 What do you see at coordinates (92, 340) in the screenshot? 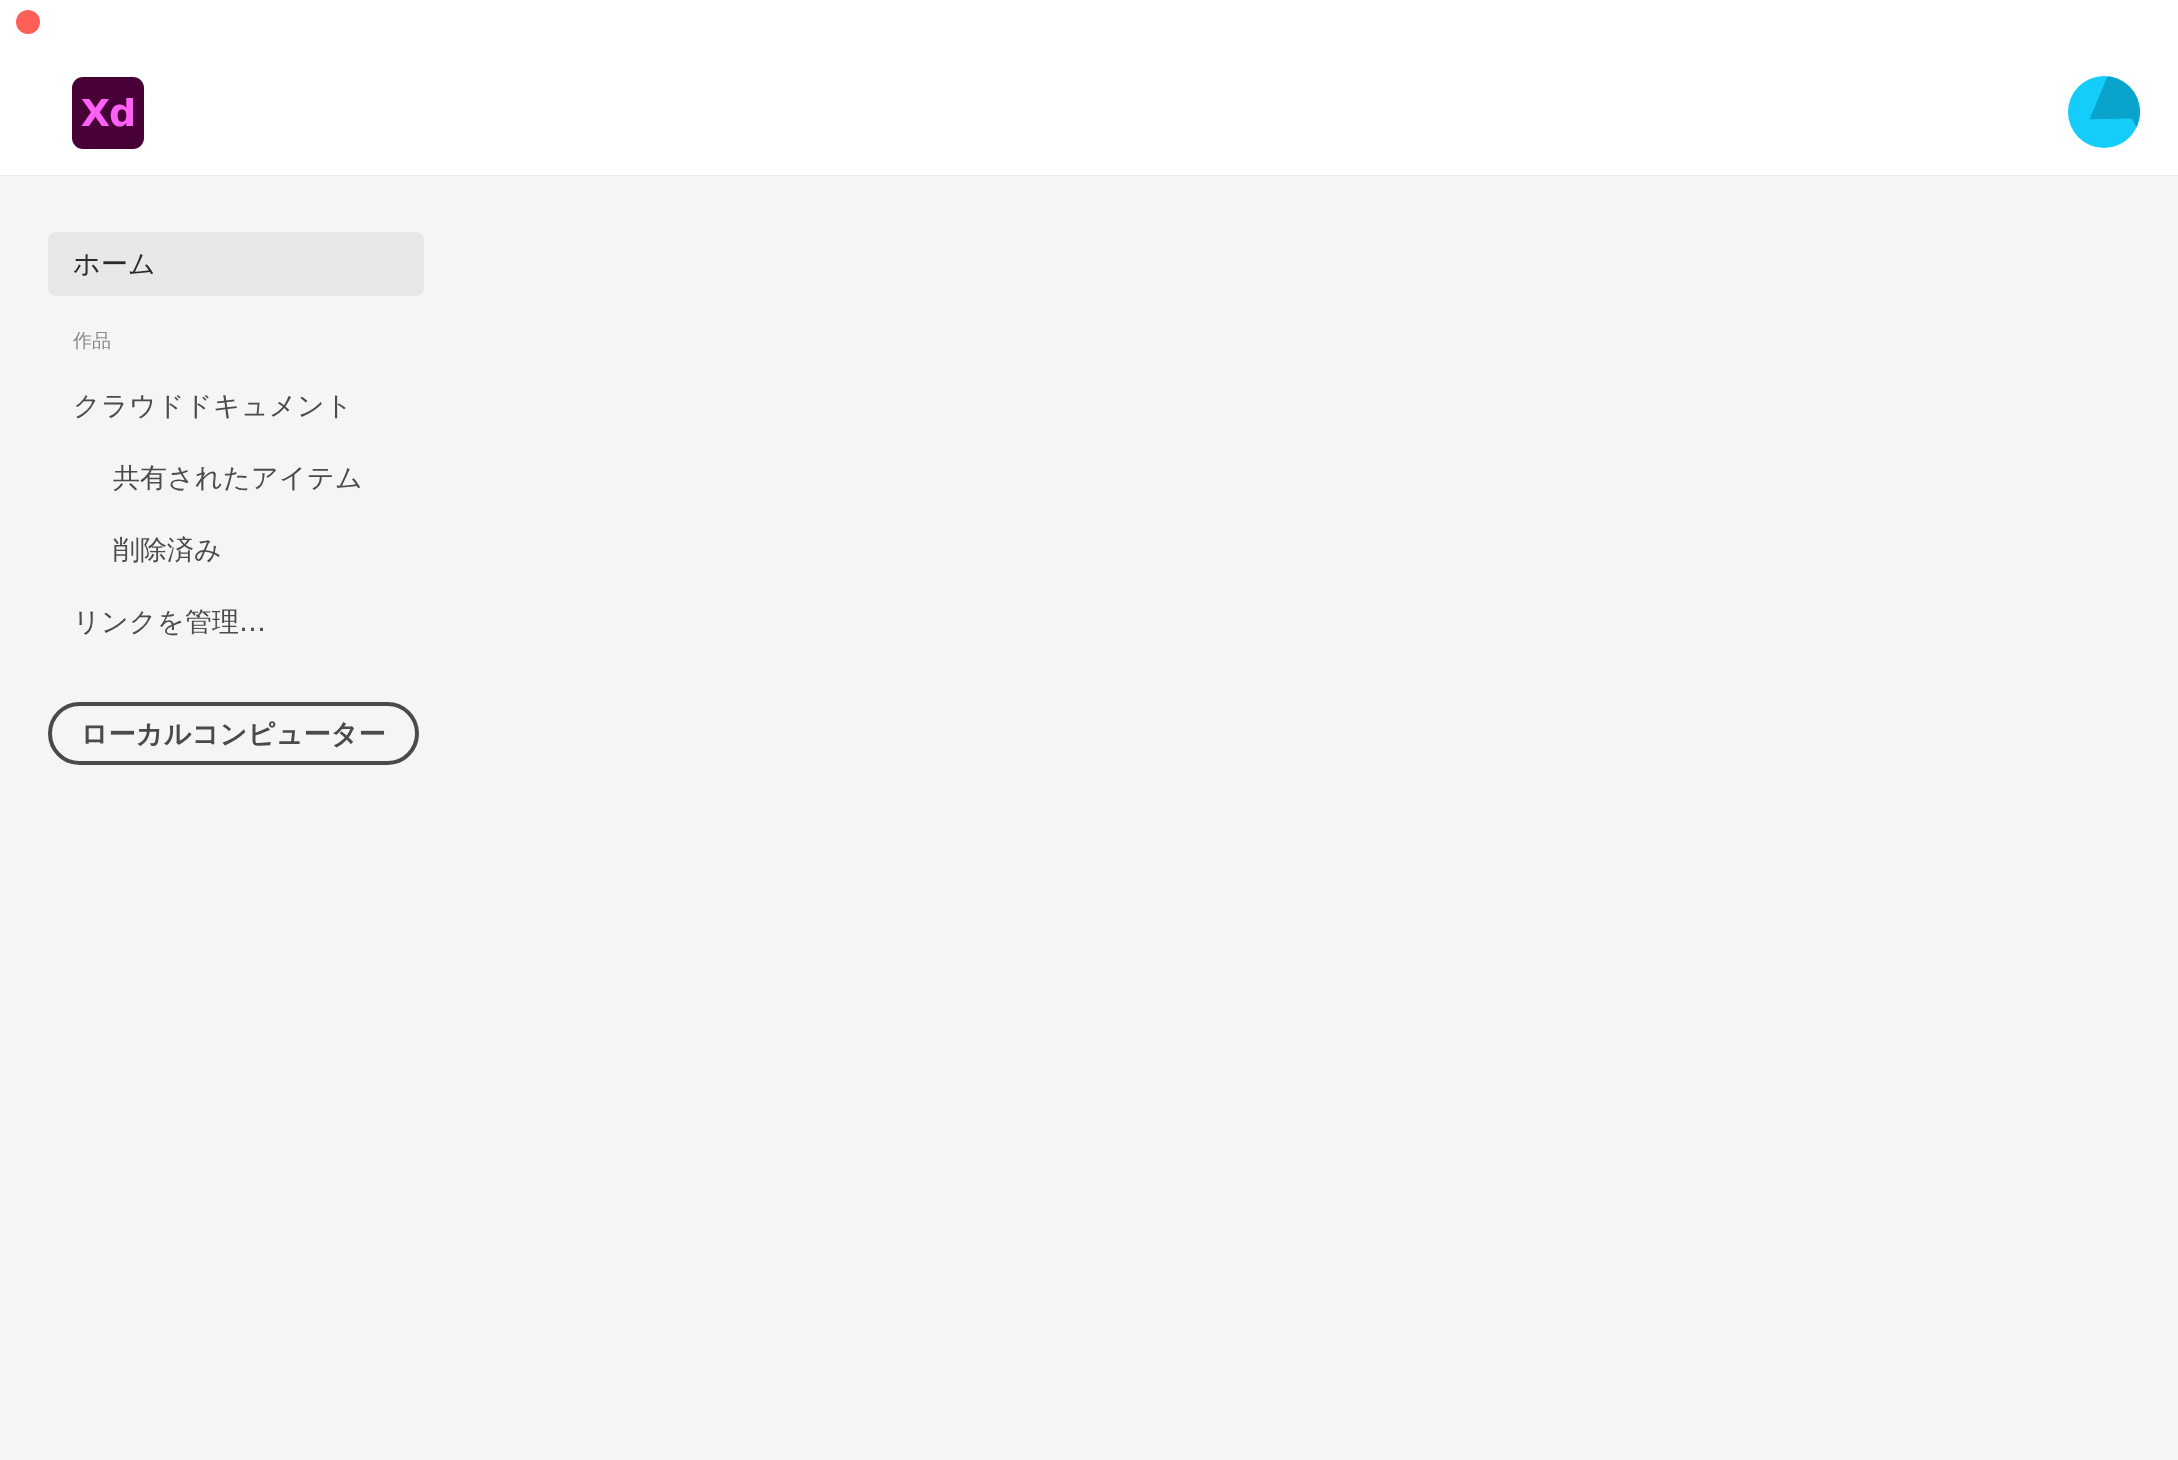
I see `section-heading: 作品` at bounding box center [92, 340].